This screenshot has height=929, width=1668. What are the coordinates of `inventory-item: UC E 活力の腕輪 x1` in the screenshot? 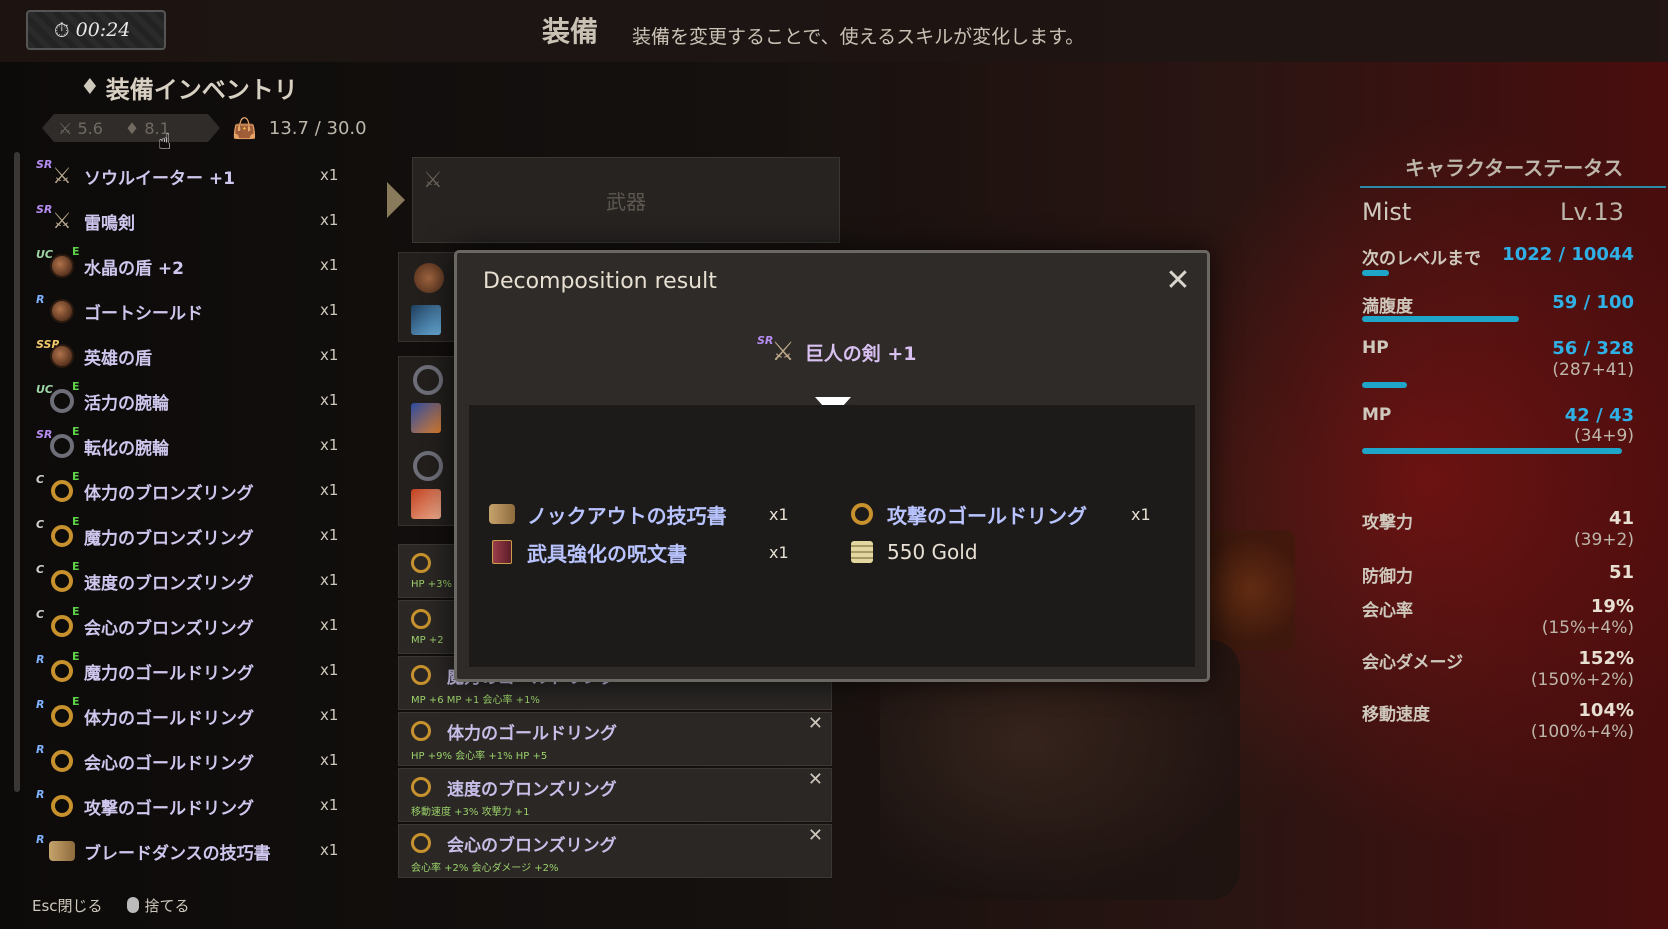 It's located at (196, 399).